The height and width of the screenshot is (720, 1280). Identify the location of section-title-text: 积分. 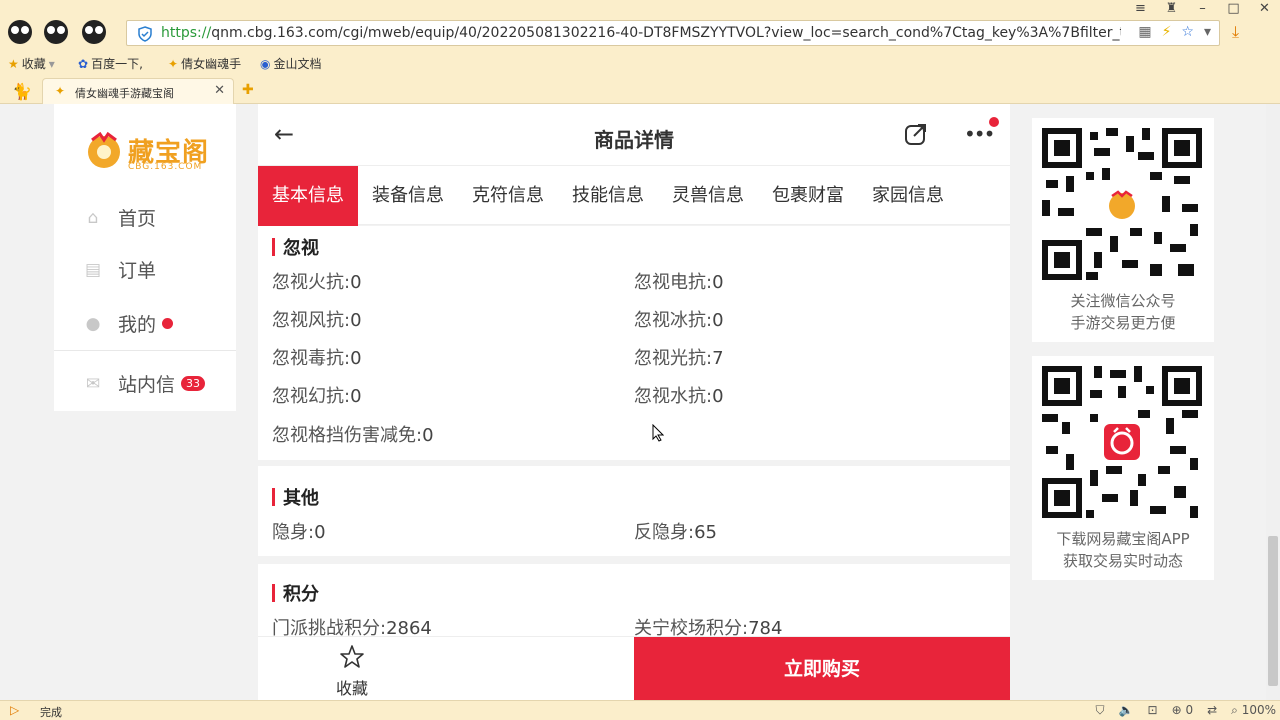
(301, 594).